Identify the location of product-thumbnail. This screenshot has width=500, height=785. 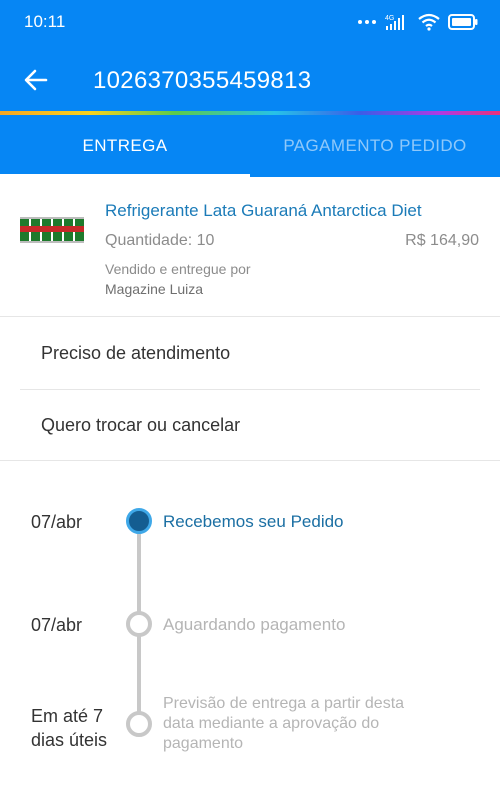
(52, 230).